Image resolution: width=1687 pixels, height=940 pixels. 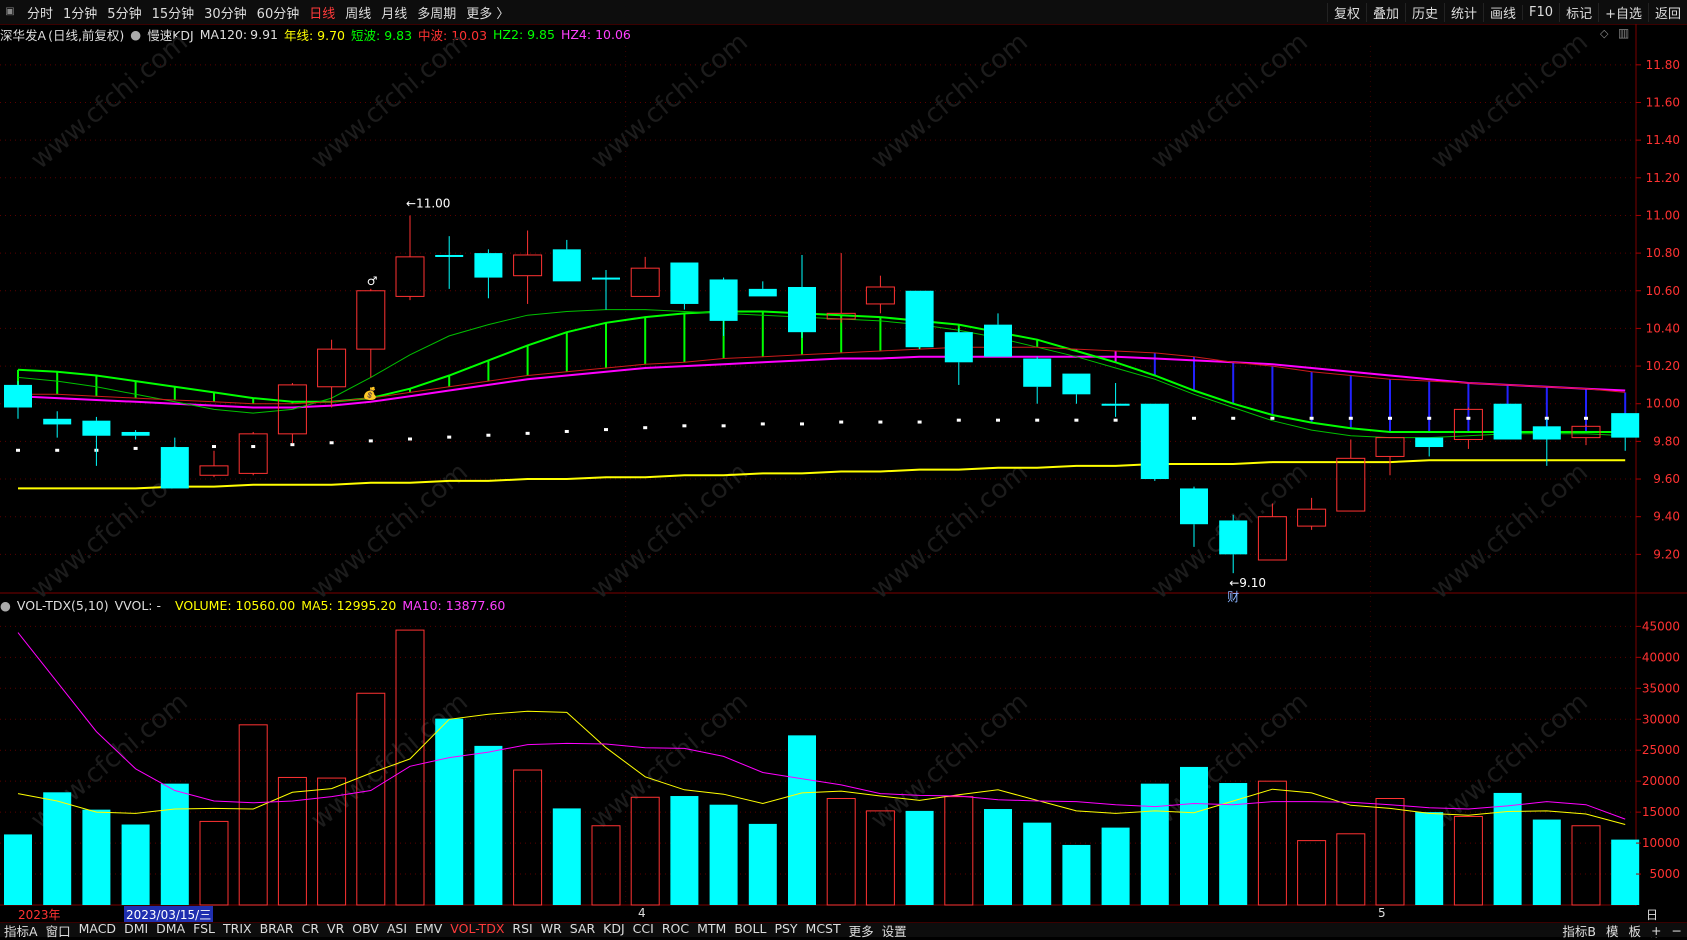 I want to click on indicator-tab-0: MACD, so click(x=97, y=930).